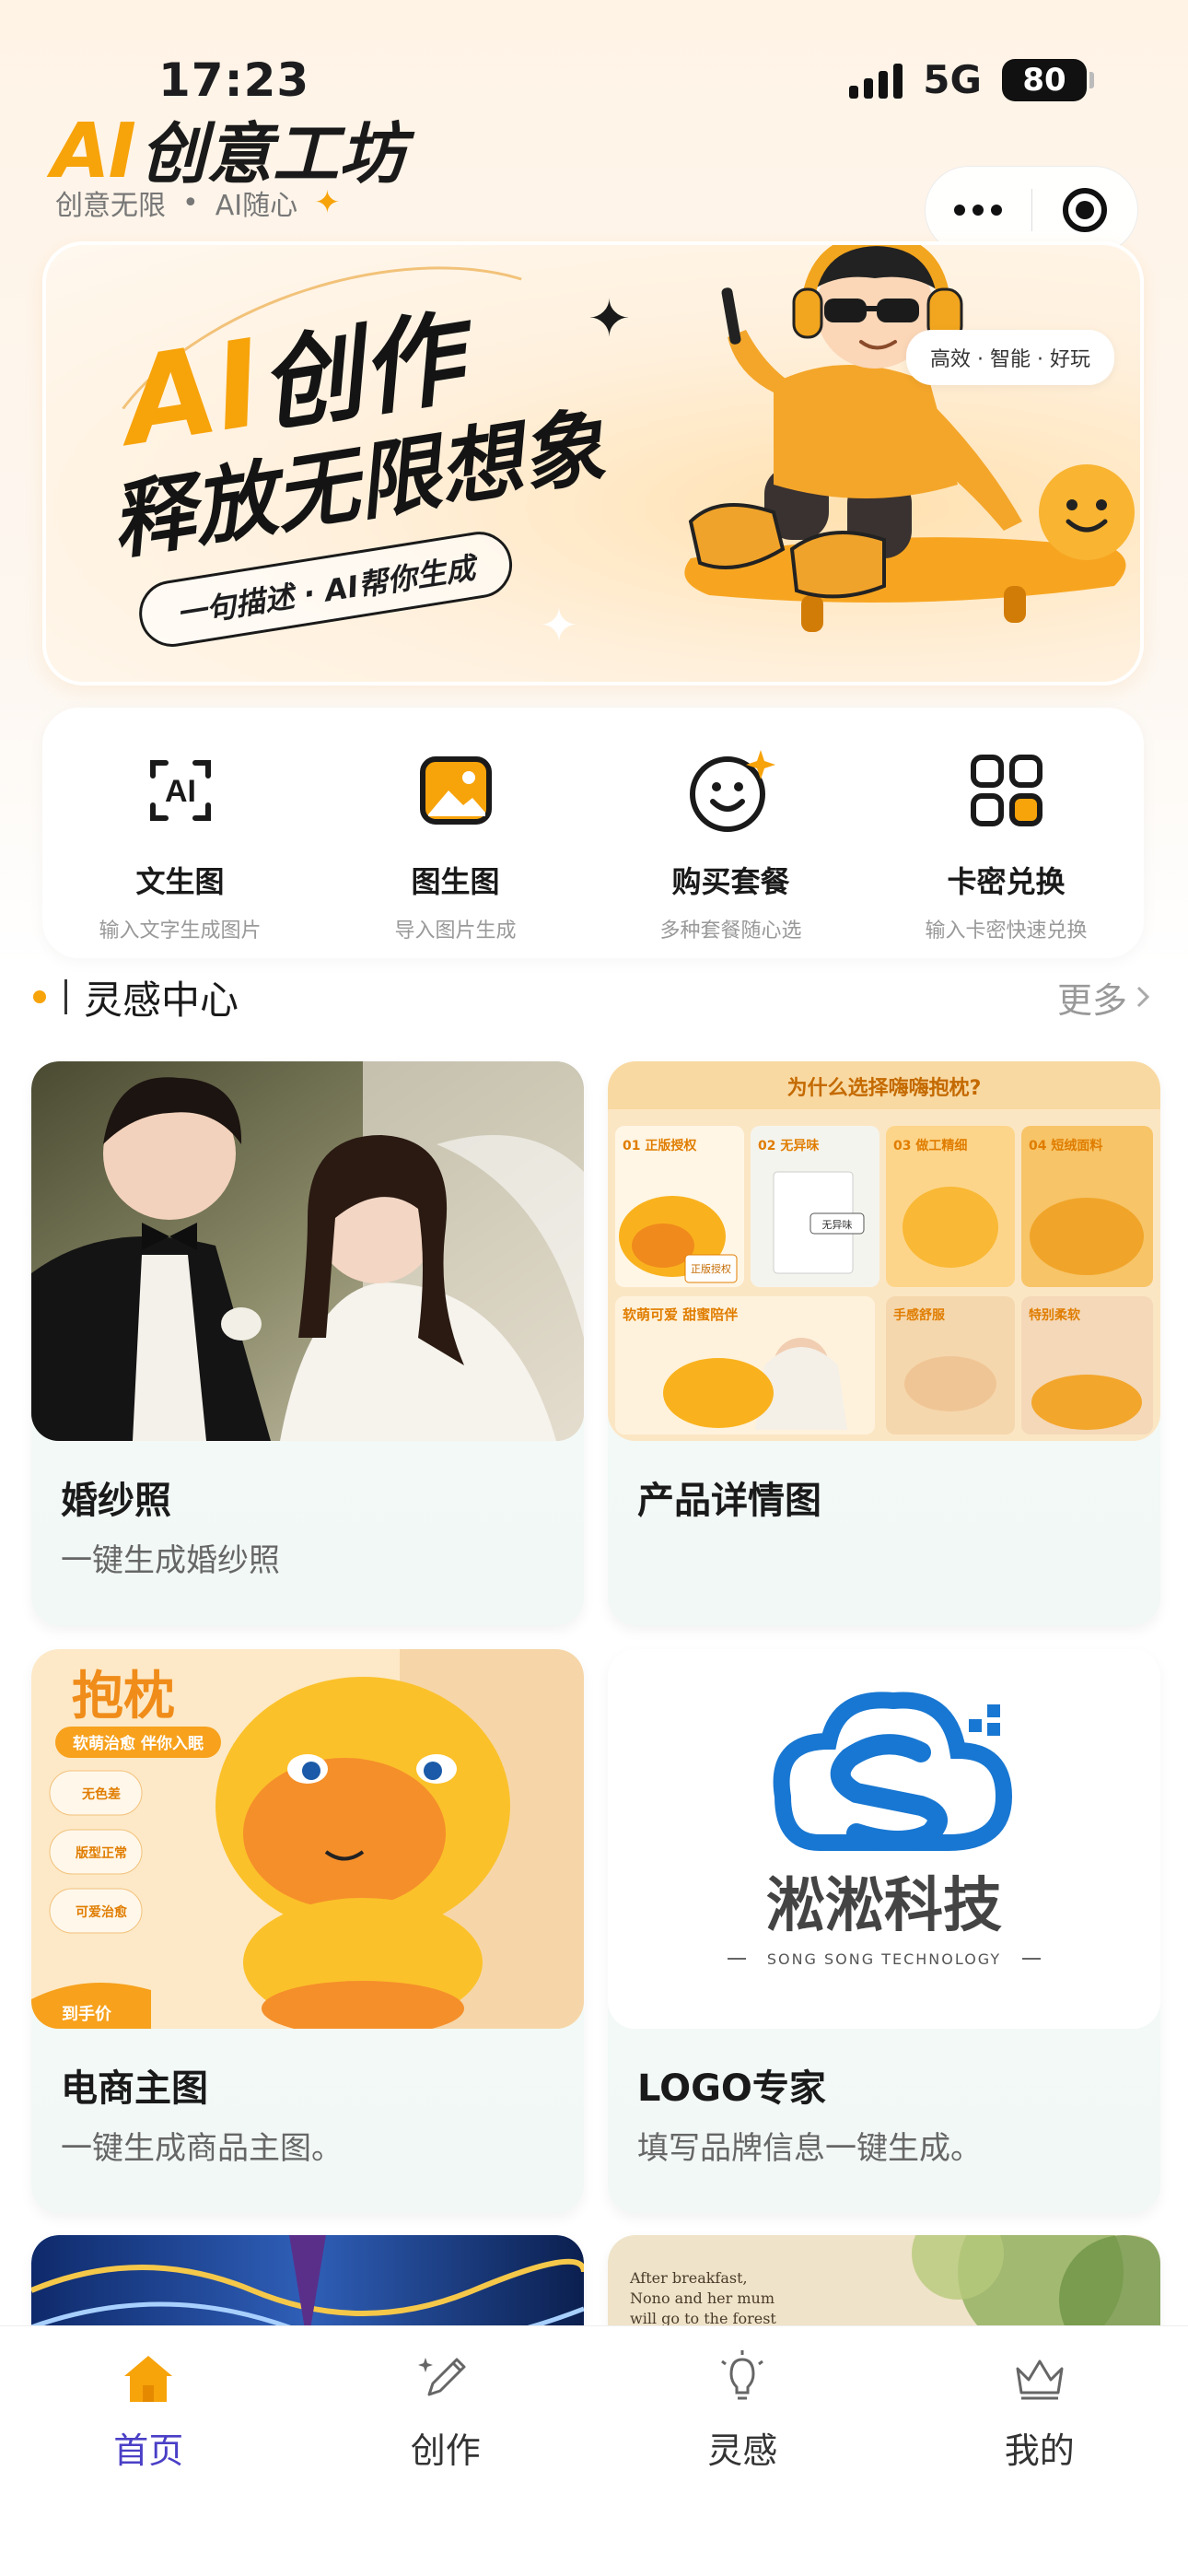  Describe the element at coordinates (307, 1251) in the screenshot. I see `card-image-wedding` at that location.